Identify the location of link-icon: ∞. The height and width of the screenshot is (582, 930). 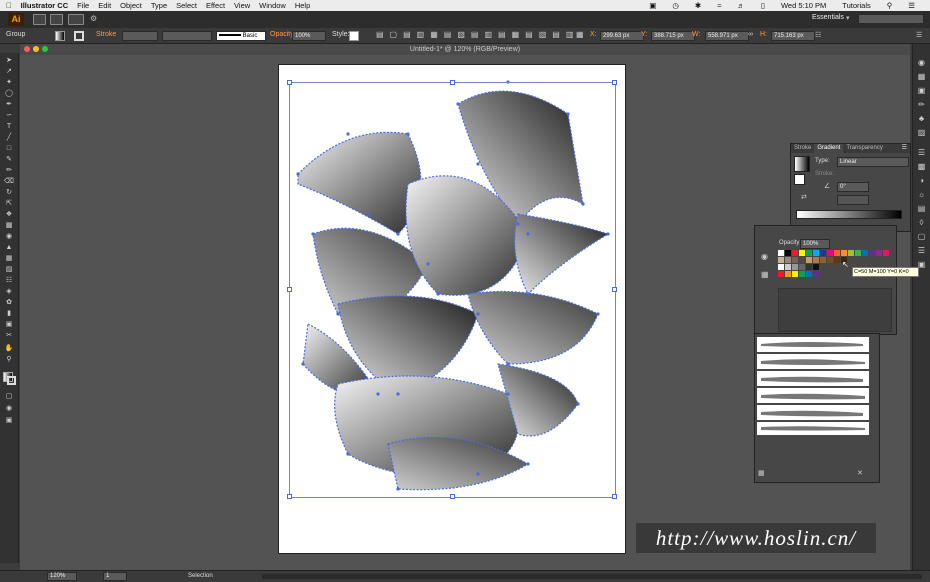
(750, 34).